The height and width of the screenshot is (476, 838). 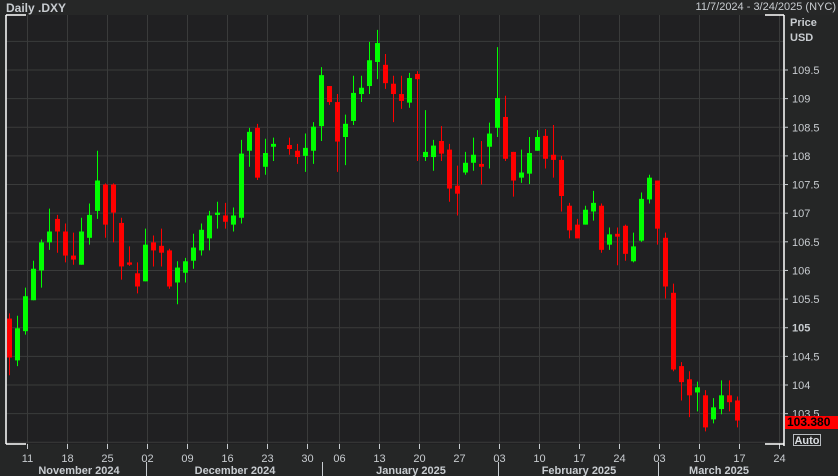 What do you see at coordinates (107, 459) in the screenshot?
I see `x-tick-label: 25` at bounding box center [107, 459].